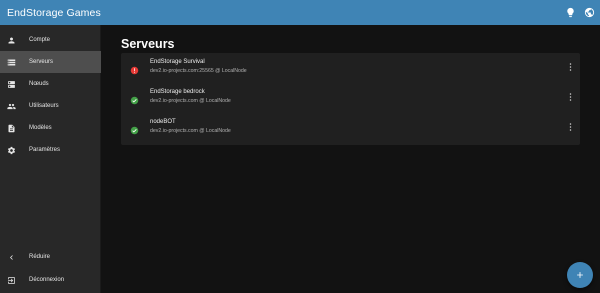  I want to click on sidebar-item-label: Serveurs, so click(41, 62).